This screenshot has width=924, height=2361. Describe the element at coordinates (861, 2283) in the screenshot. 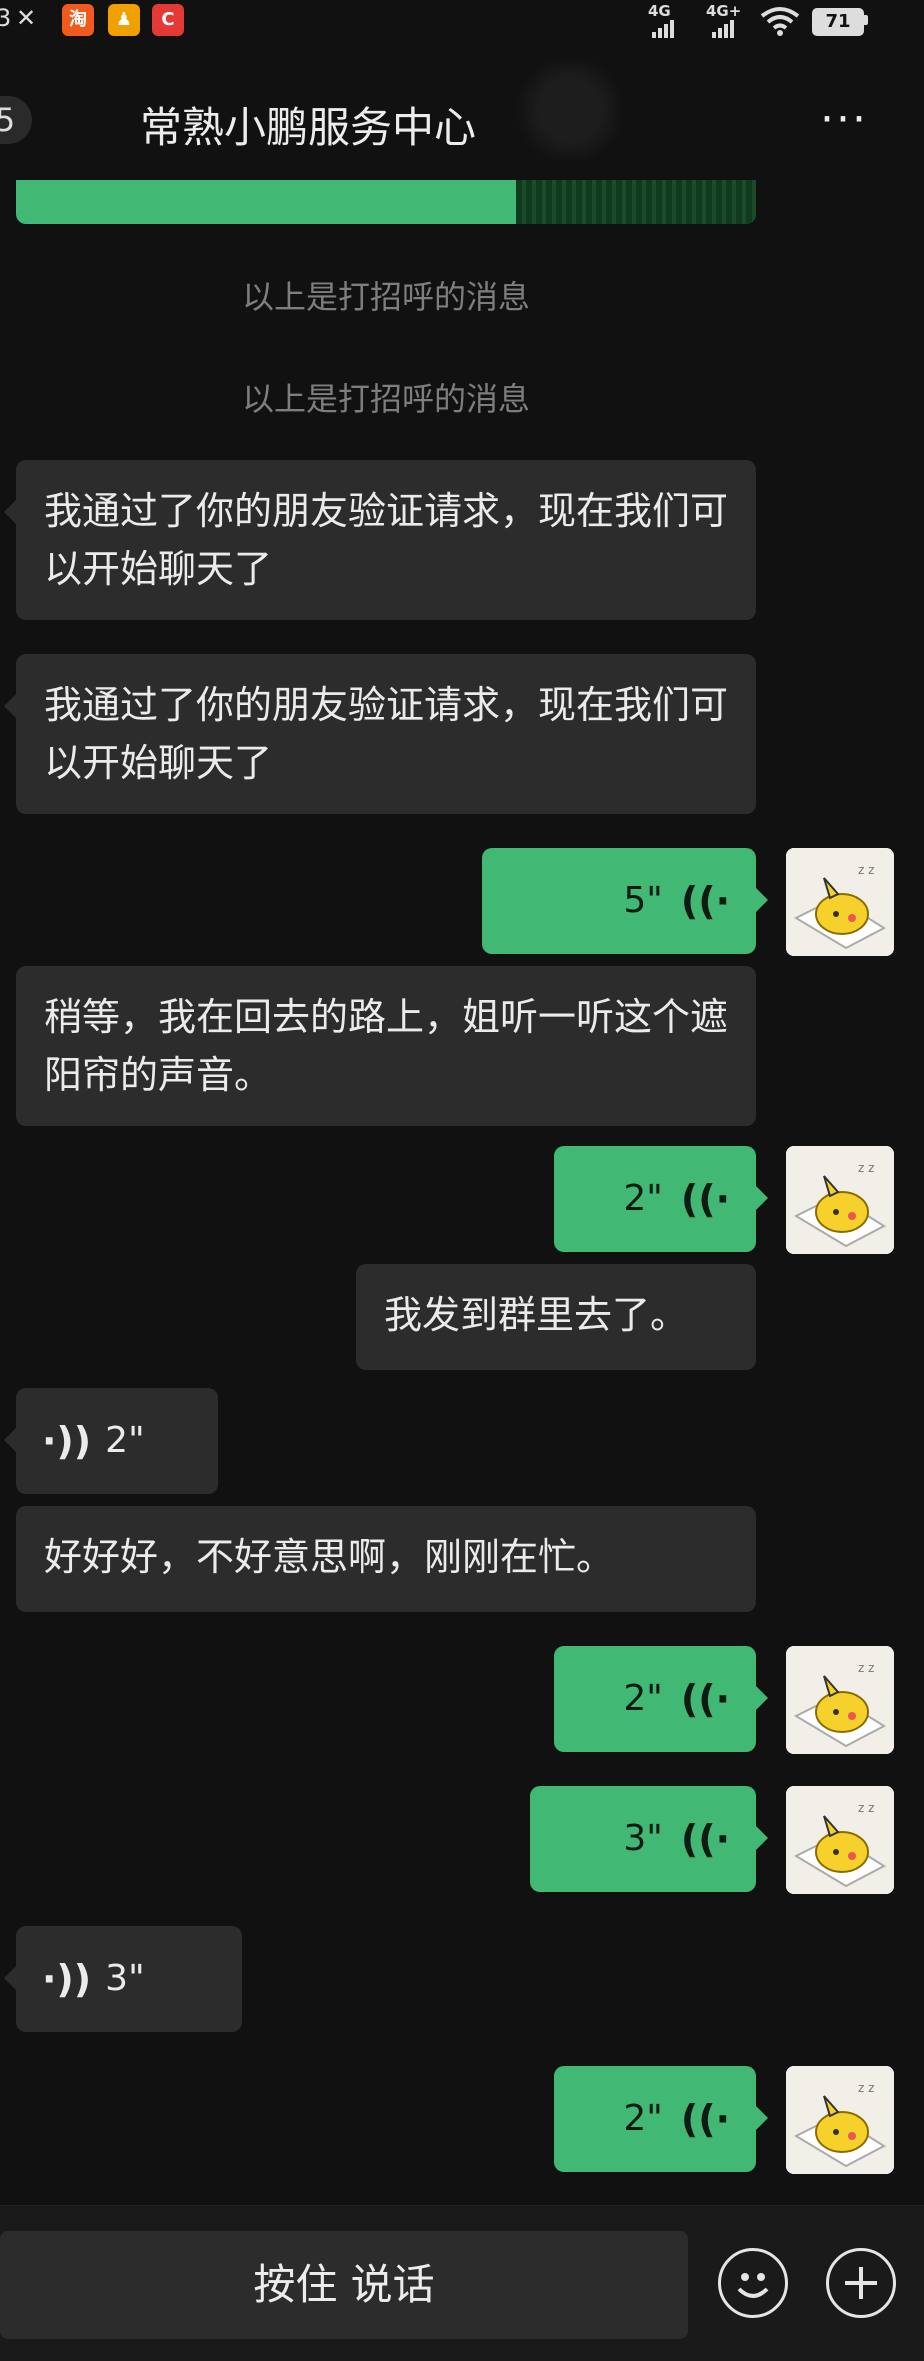

I see `add-more-icon` at that location.